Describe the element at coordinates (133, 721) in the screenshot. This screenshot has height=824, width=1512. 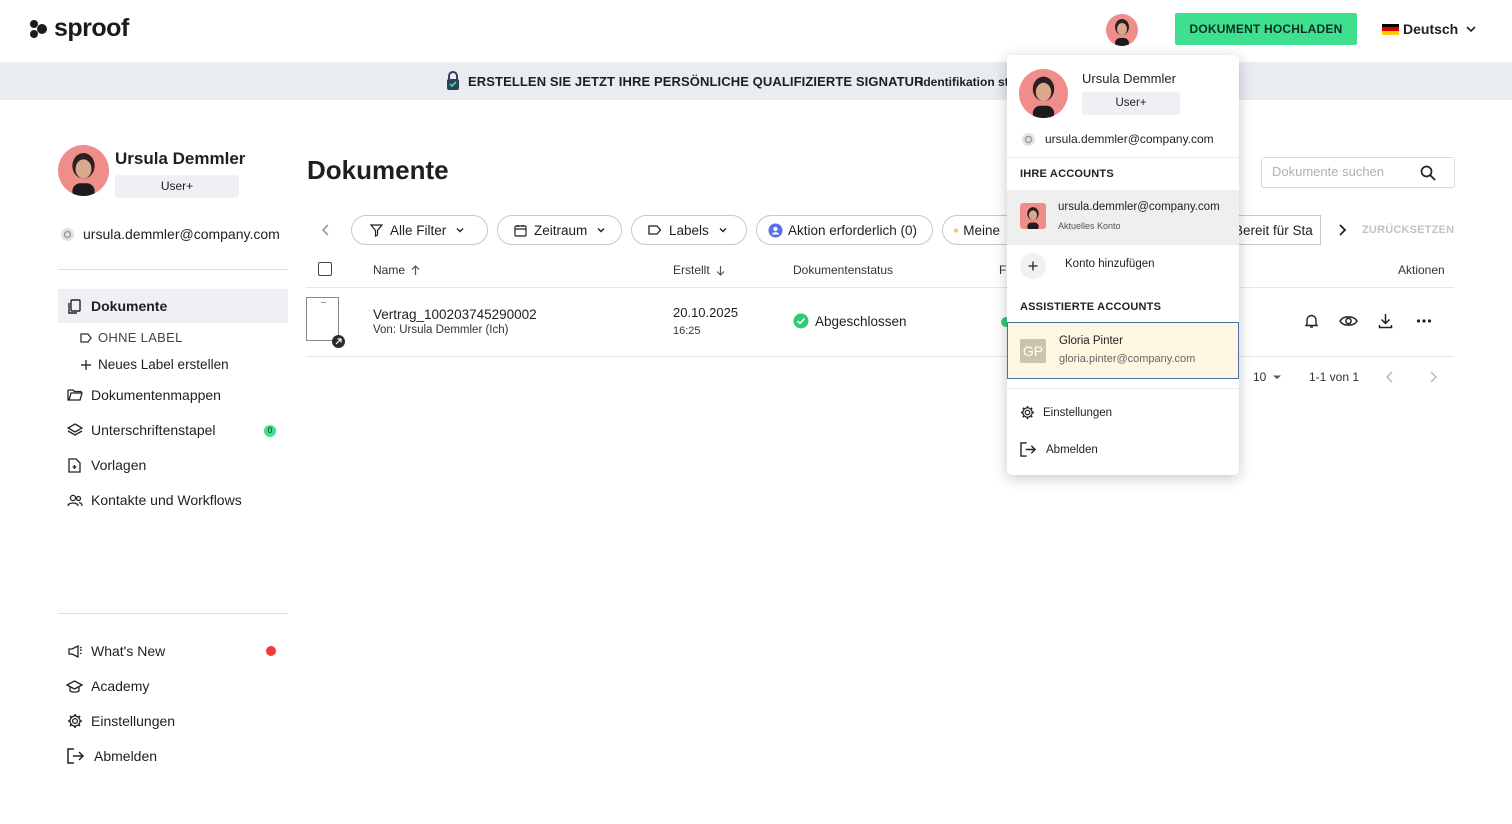
I see `sidebar-item-label: Einstellungen` at that location.